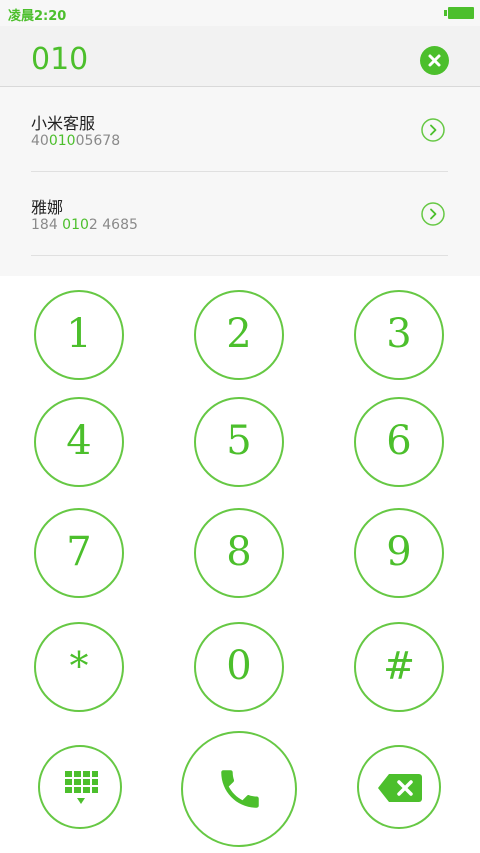 Image resolution: width=480 pixels, height=853 pixels. I want to click on contact-name: 雅娜, so click(47, 207).